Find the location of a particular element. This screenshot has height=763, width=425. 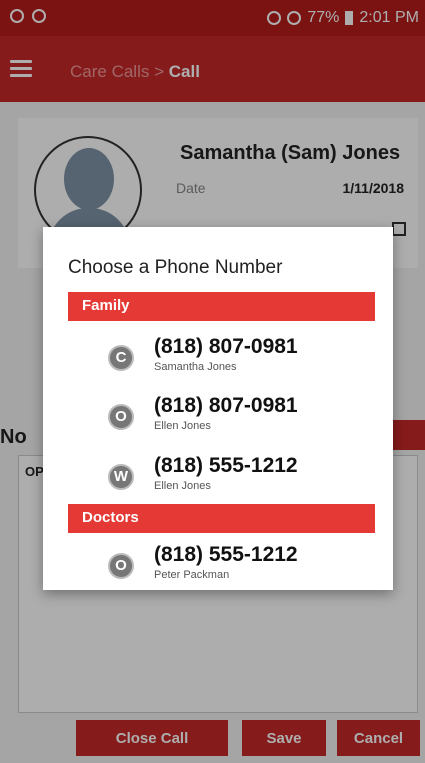

phone-option: O (818) 555-1212 Peter Packman is located at coordinates (238, 568).